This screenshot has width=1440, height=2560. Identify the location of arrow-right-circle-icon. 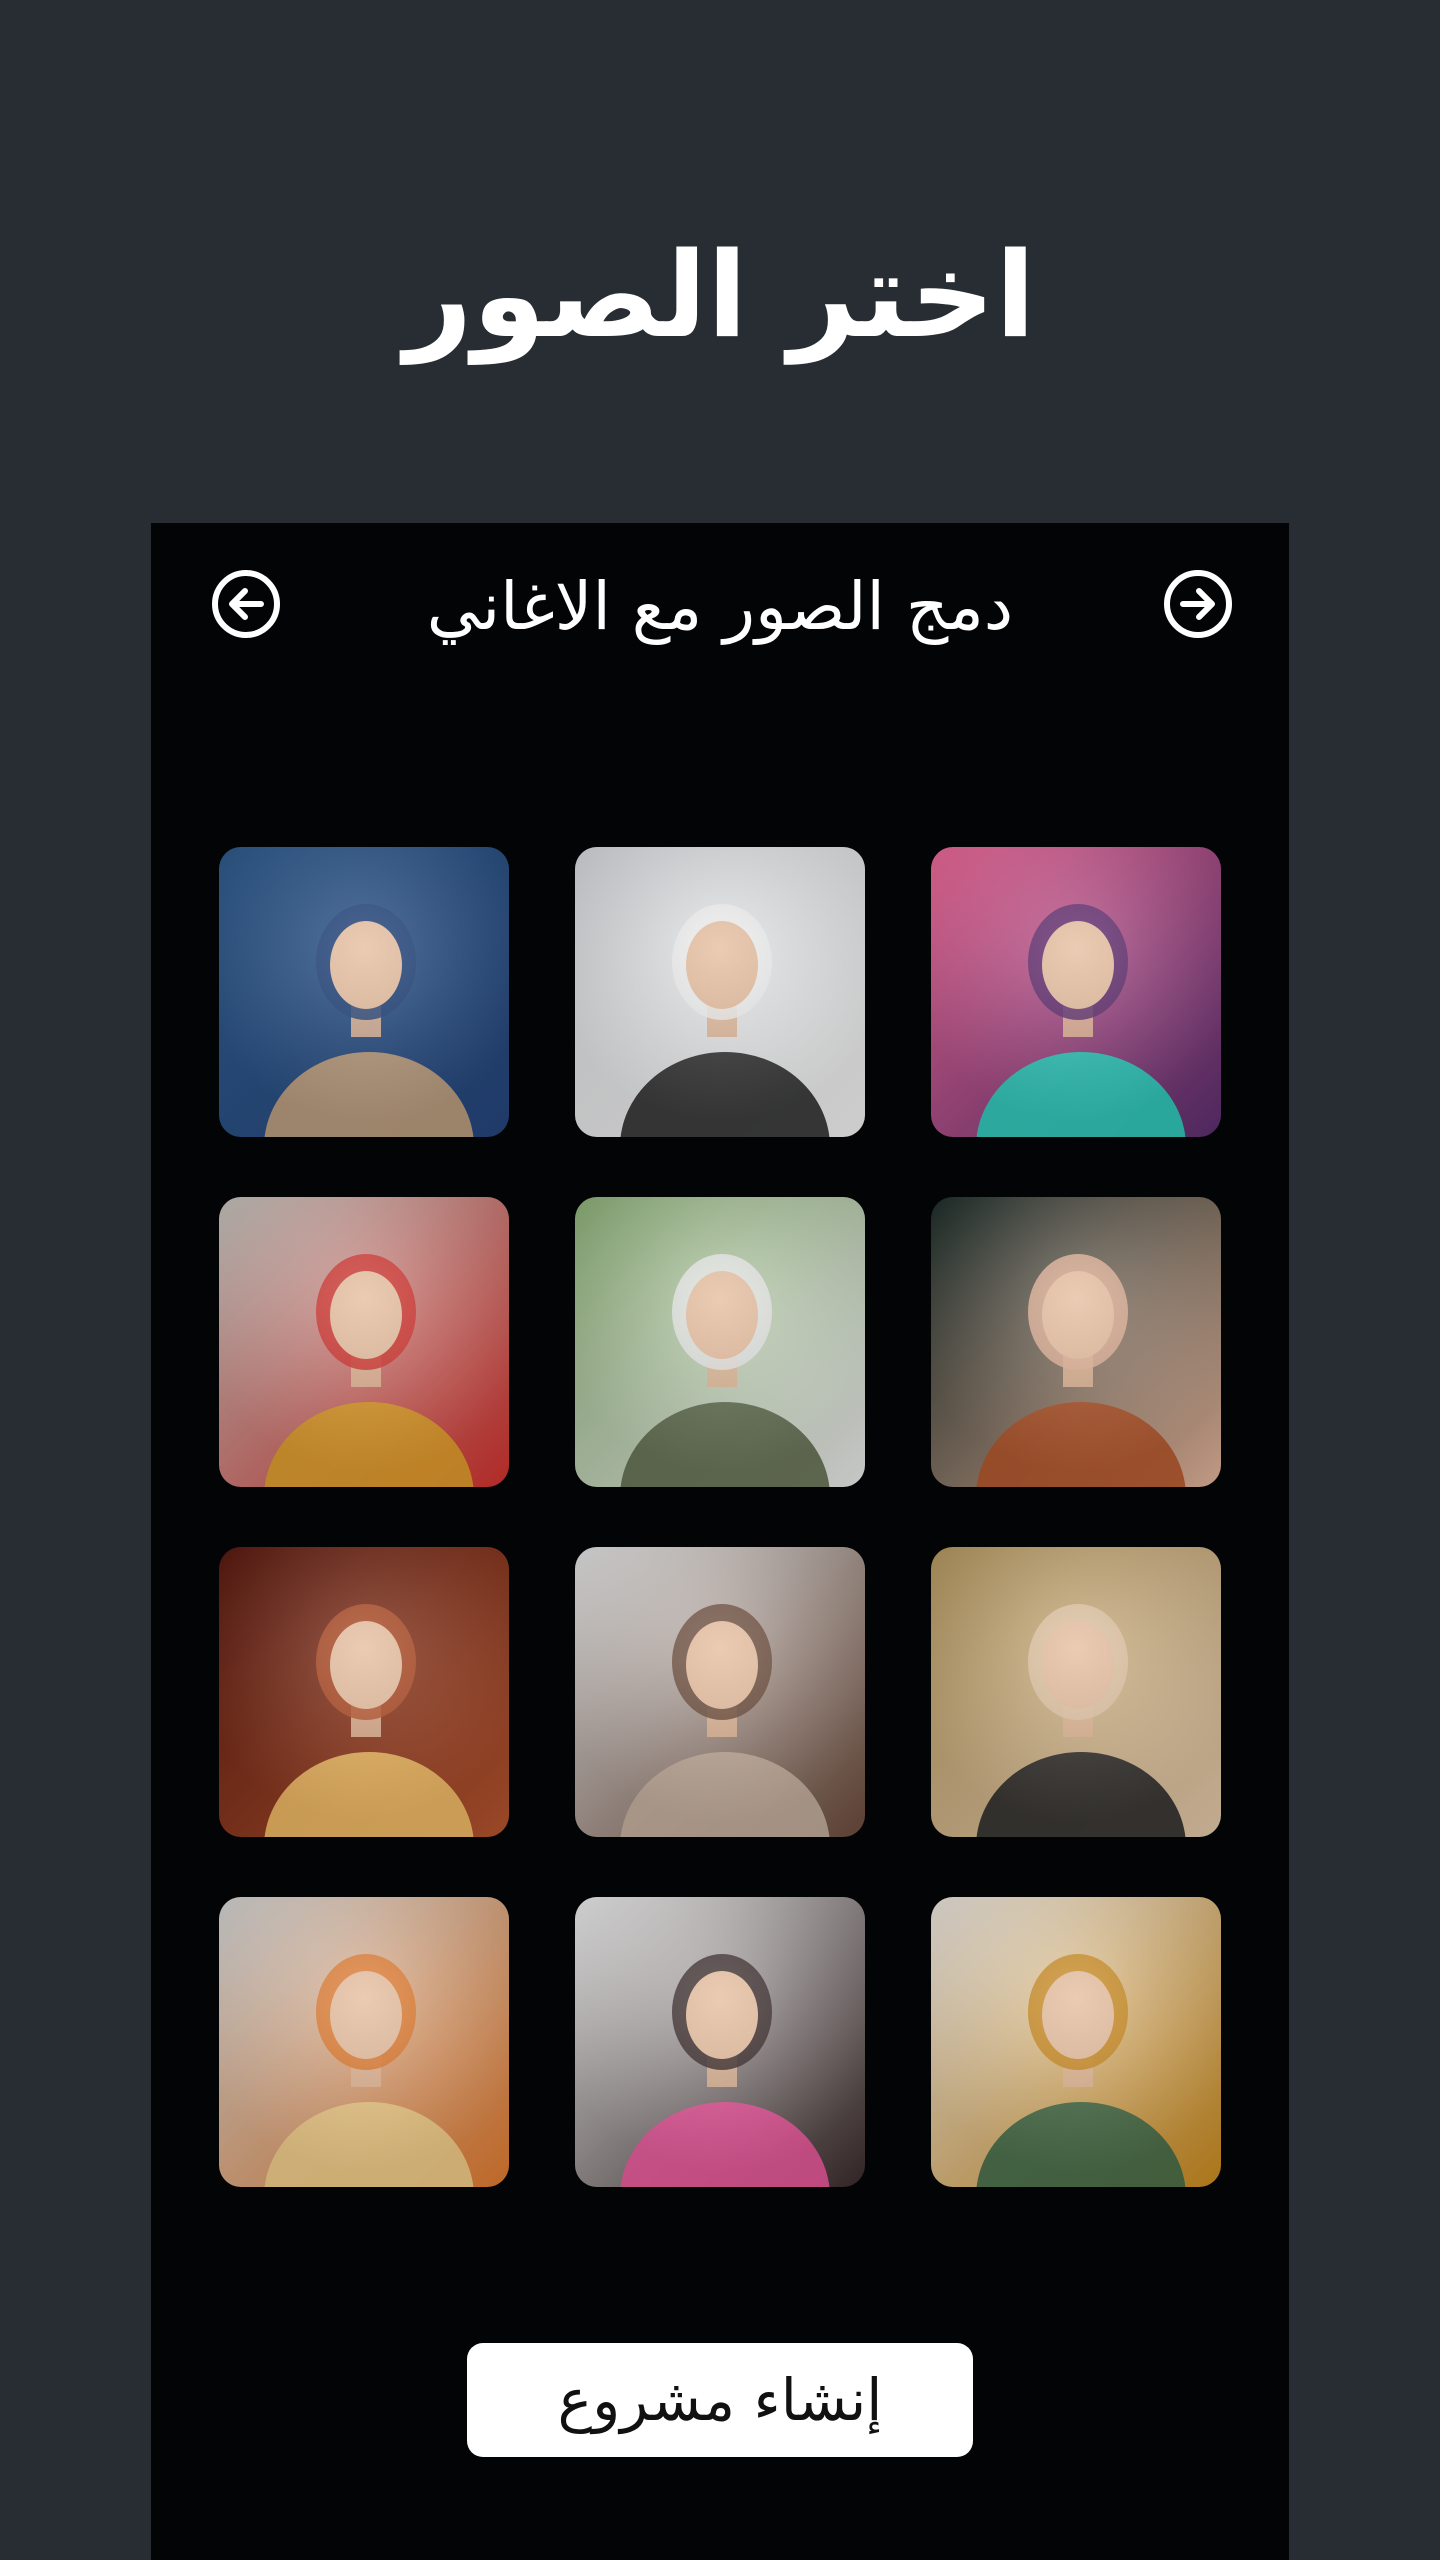
(1198, 604).